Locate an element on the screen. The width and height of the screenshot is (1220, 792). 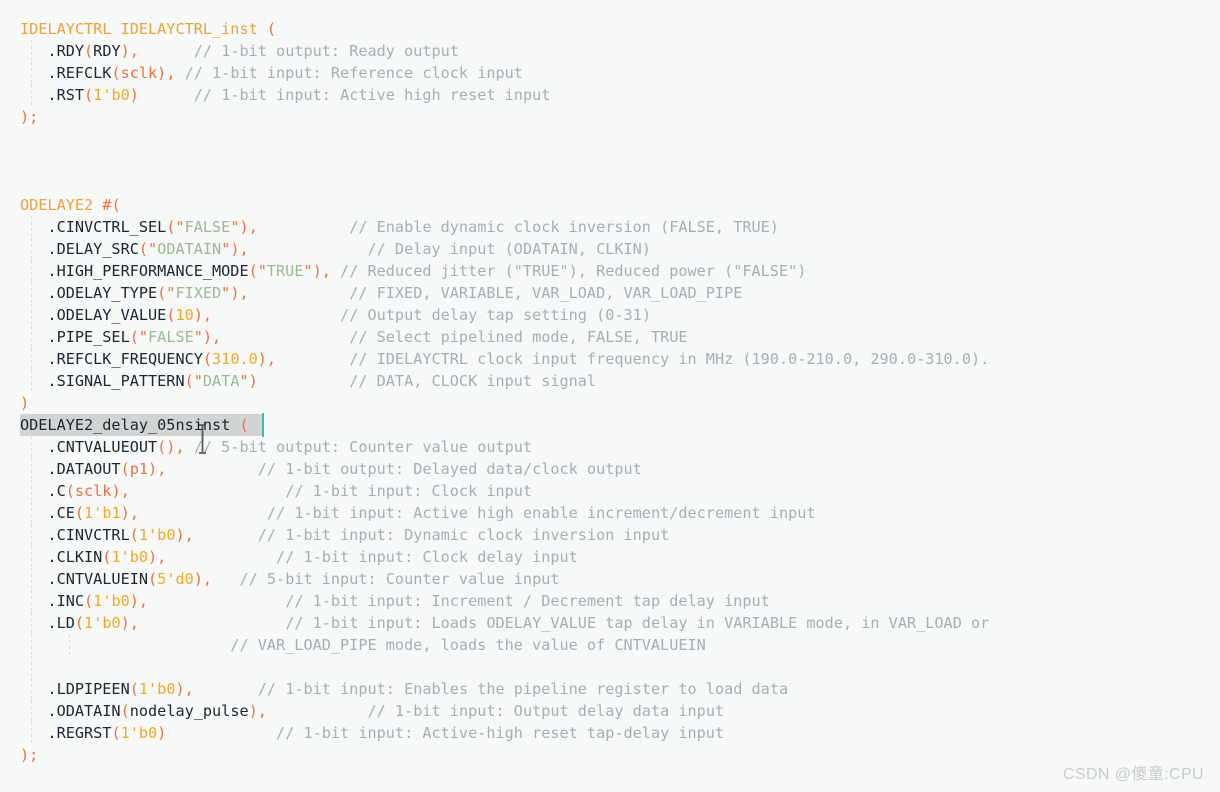
code-line: IDELAYCTRL IDELAYCTRL_inst ( is located at coordinates (148, 29).